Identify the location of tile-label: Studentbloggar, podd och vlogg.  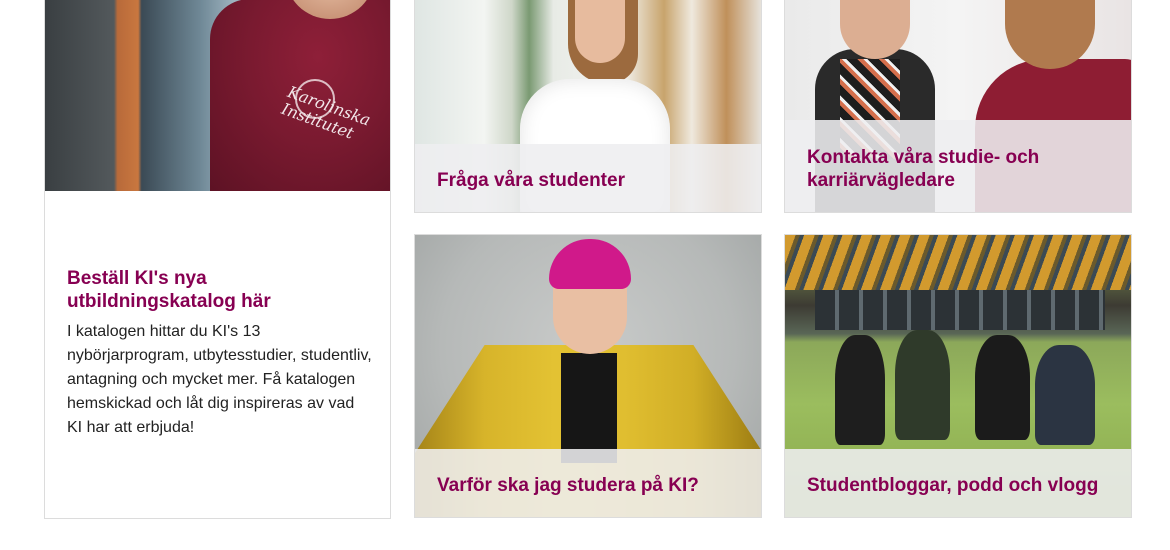
(952, 485).